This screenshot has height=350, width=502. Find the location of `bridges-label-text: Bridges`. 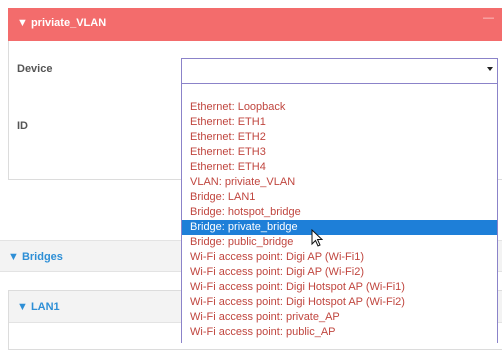

bridges-label-text: Bridges is located at coordinates (42, 257).